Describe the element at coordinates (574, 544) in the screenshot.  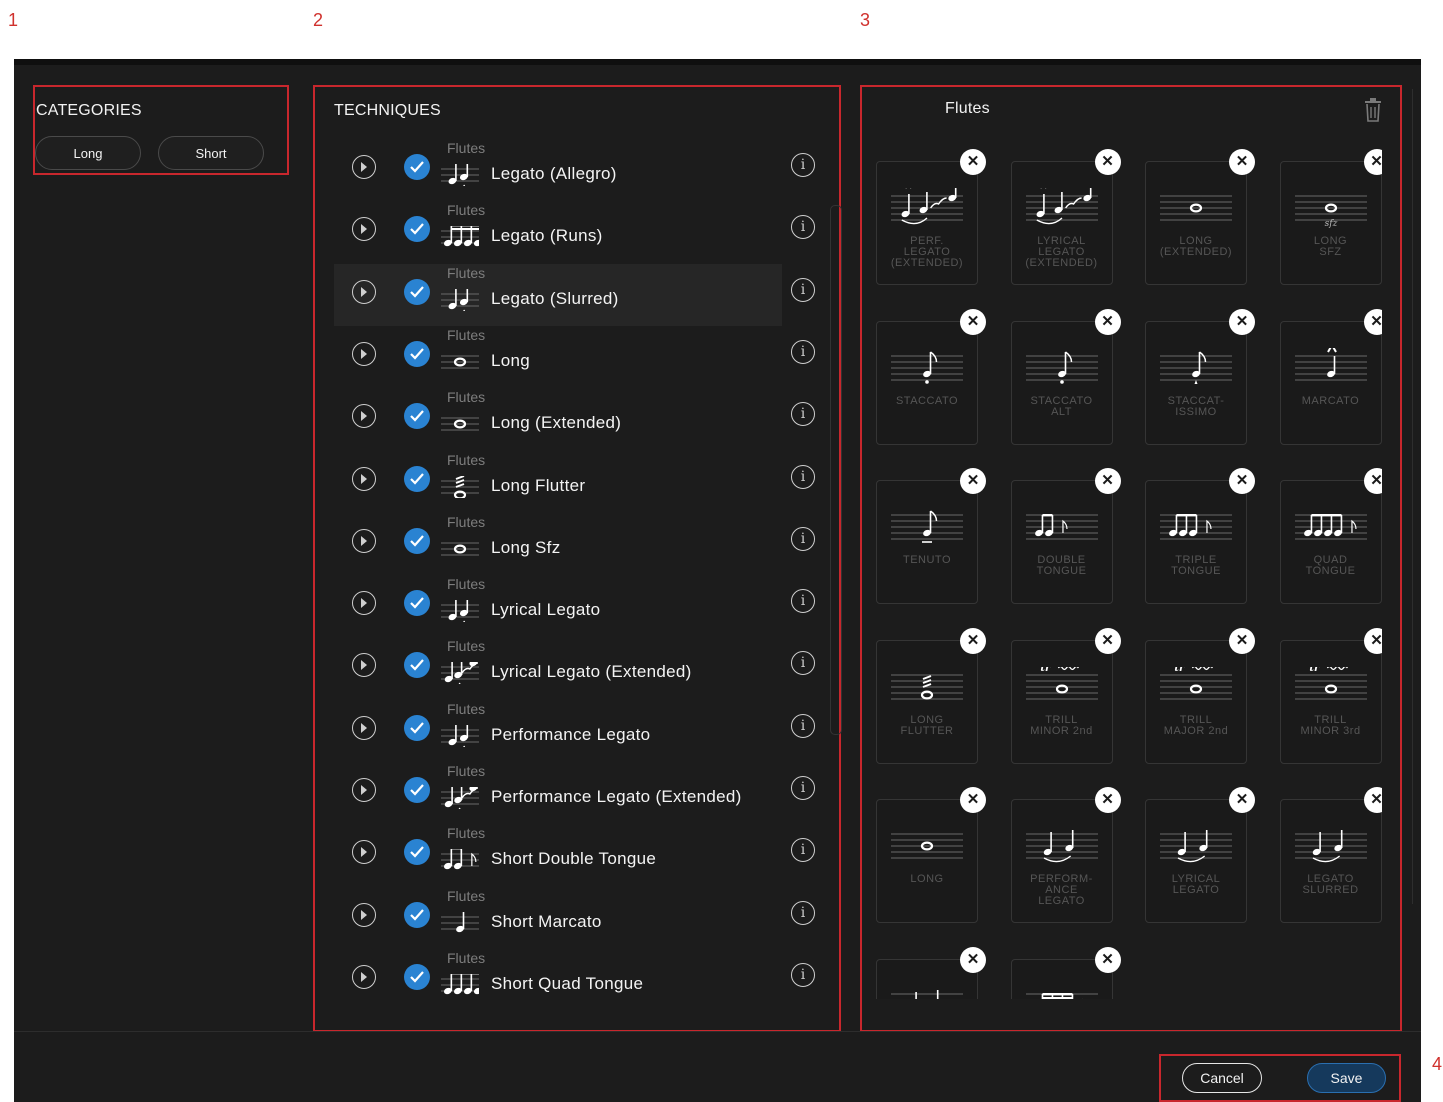
I see `technique-row: Flutes sfz Long Sfz i` at that location.